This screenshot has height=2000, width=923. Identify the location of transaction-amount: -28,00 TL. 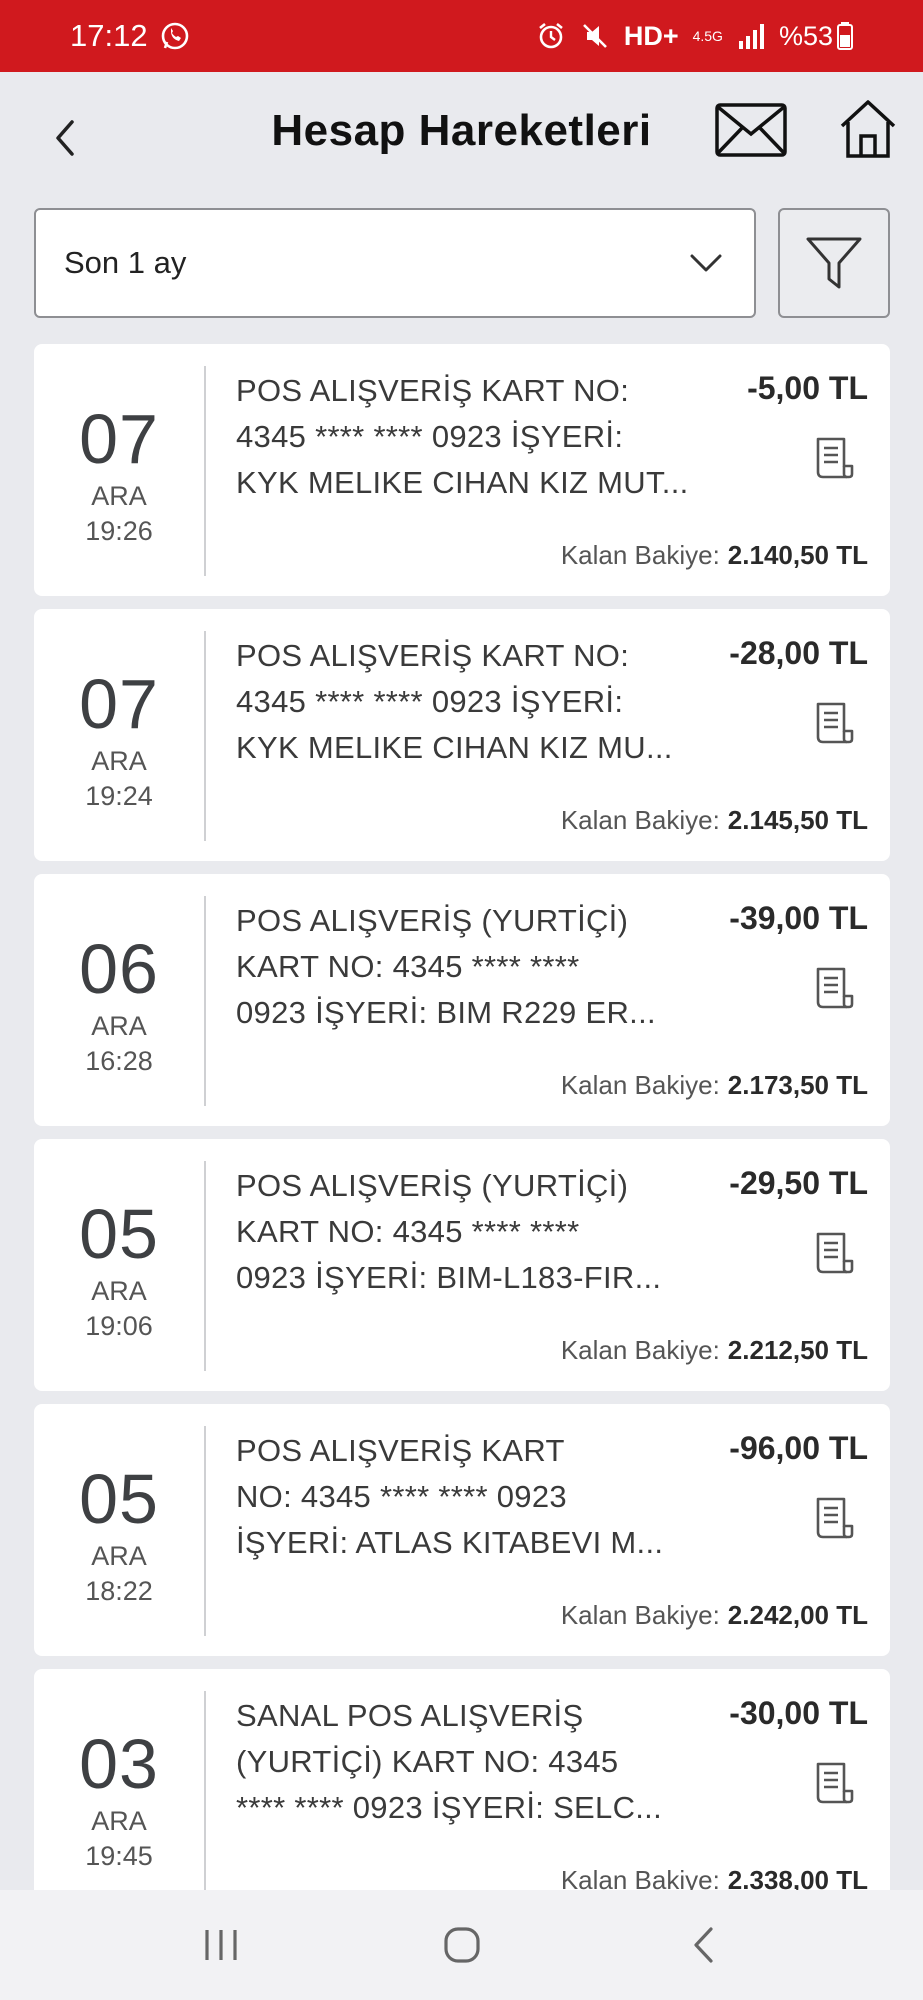
(798, 653).